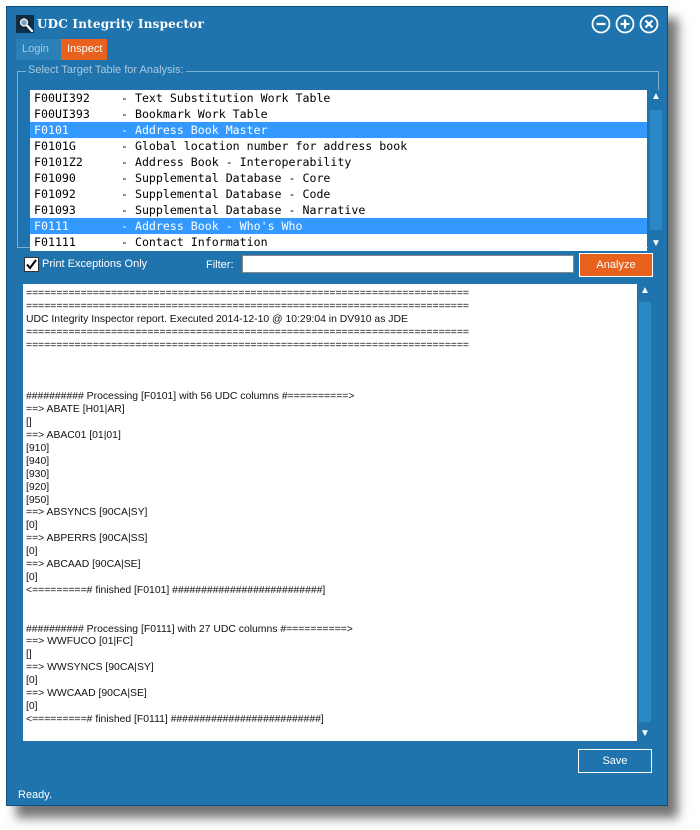  I want to click on table-description: - Supplemental Database - Code, so click(226, 194).